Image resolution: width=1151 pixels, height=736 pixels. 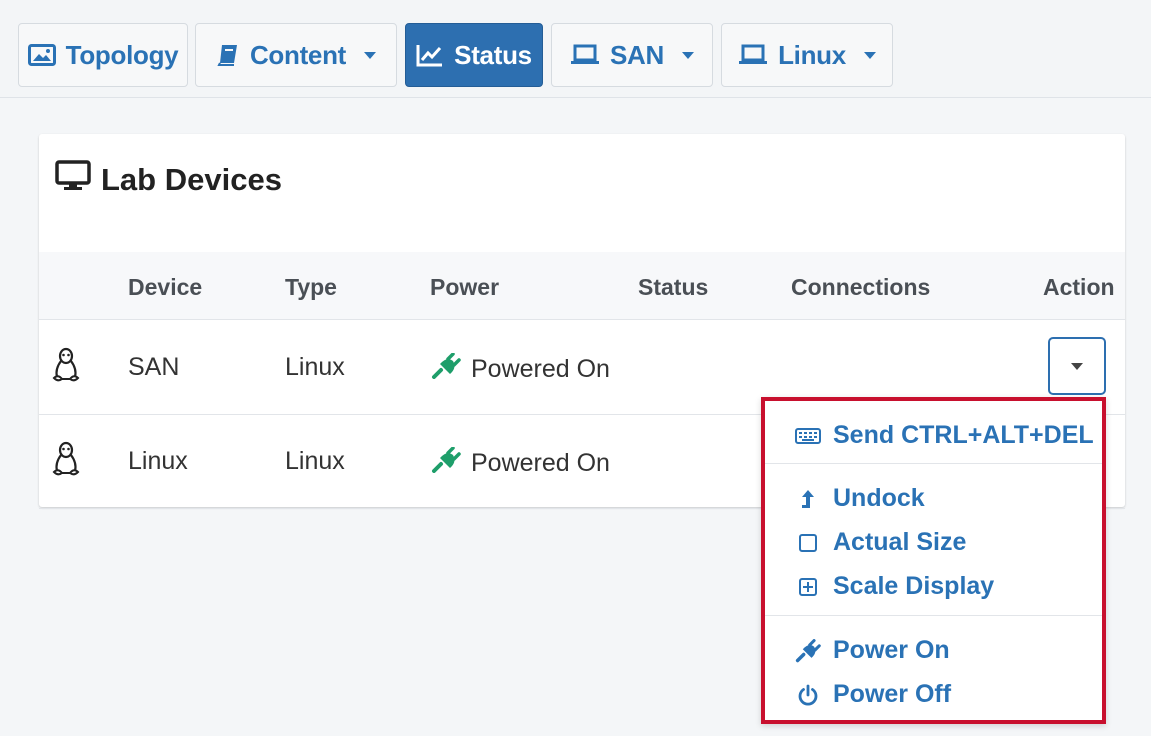 I want to click on menu-item-label: Scale Display, so click(x=914, y=586).